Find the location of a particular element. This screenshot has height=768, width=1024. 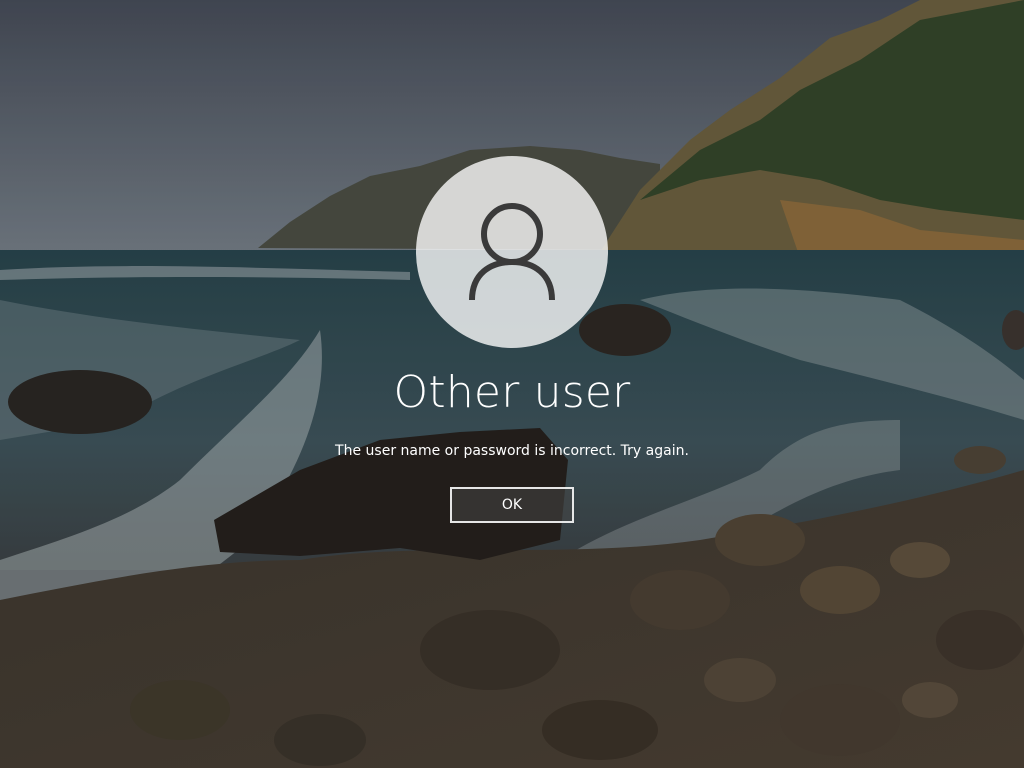

user-silhouette-icon is located at coordinates (512, 252).